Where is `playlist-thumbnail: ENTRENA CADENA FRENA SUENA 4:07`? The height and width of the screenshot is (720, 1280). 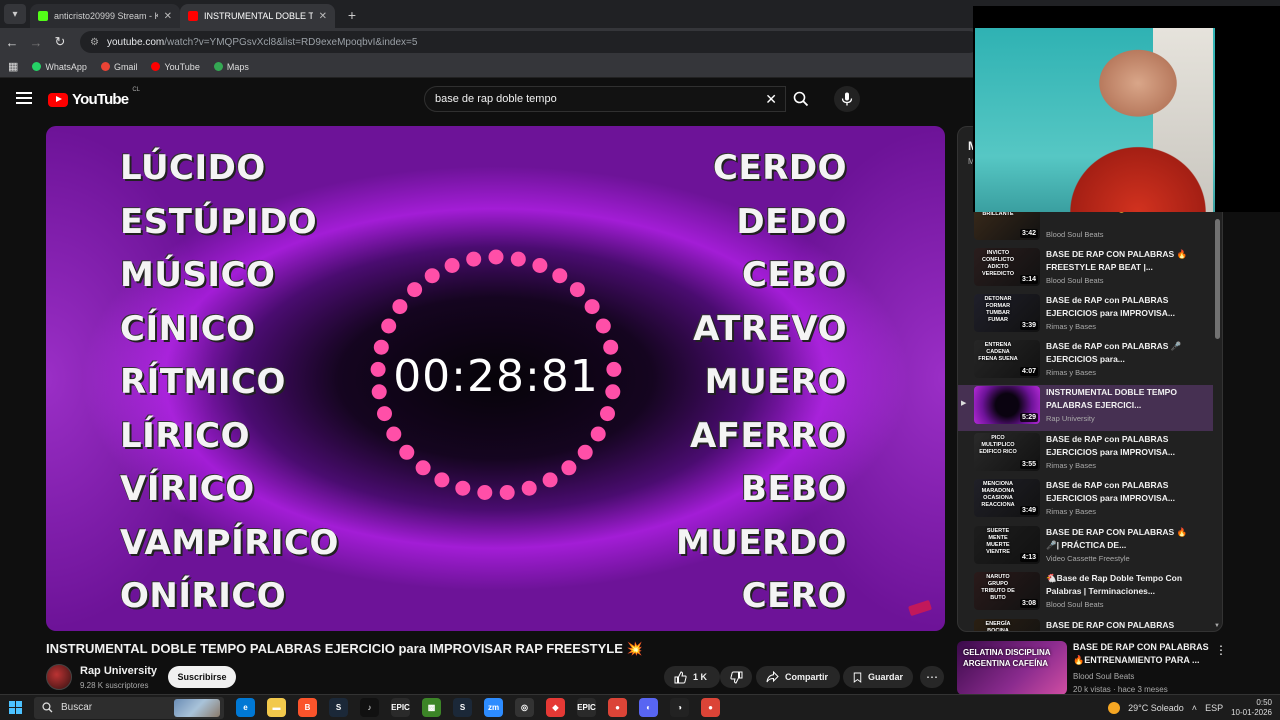 playlist-thumbnail: ENTRENA CADENA FRENA SUENA 4:07 is located at coordinates (1007, 359).